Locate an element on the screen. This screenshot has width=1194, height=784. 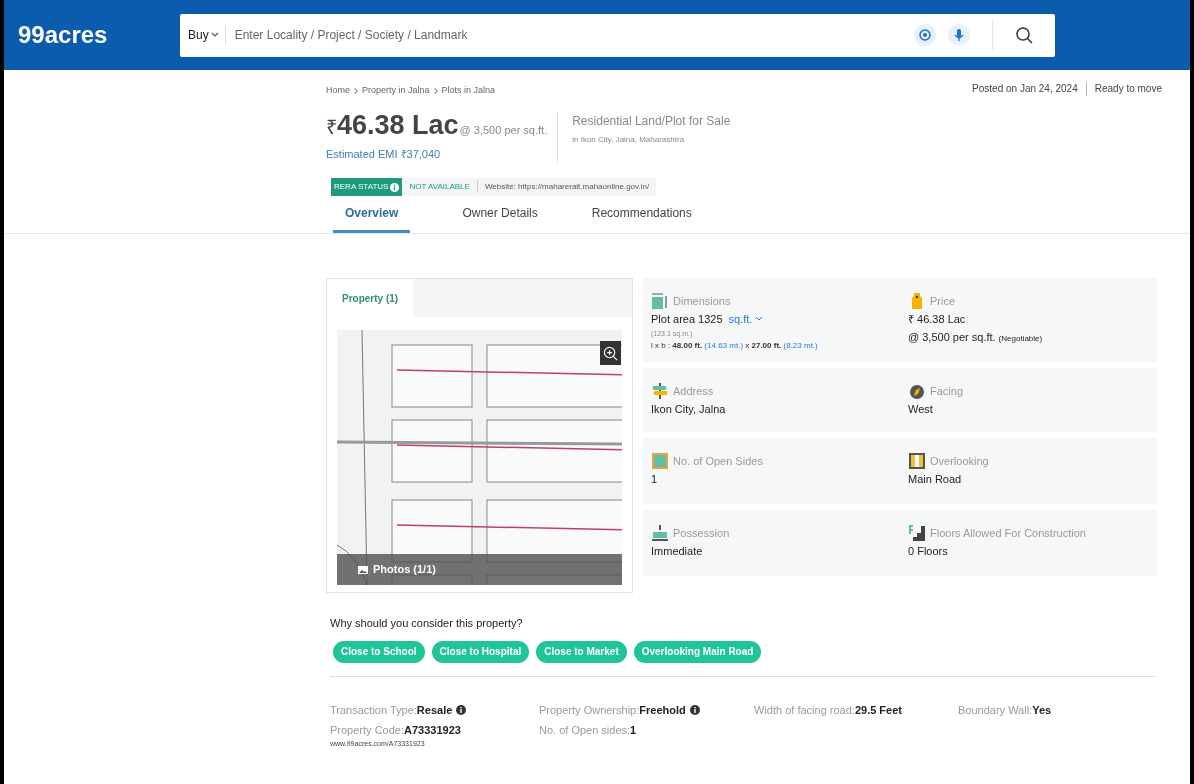
fact-text: Width of facing road:29.5 Feet is located at coordinates (828, 710).